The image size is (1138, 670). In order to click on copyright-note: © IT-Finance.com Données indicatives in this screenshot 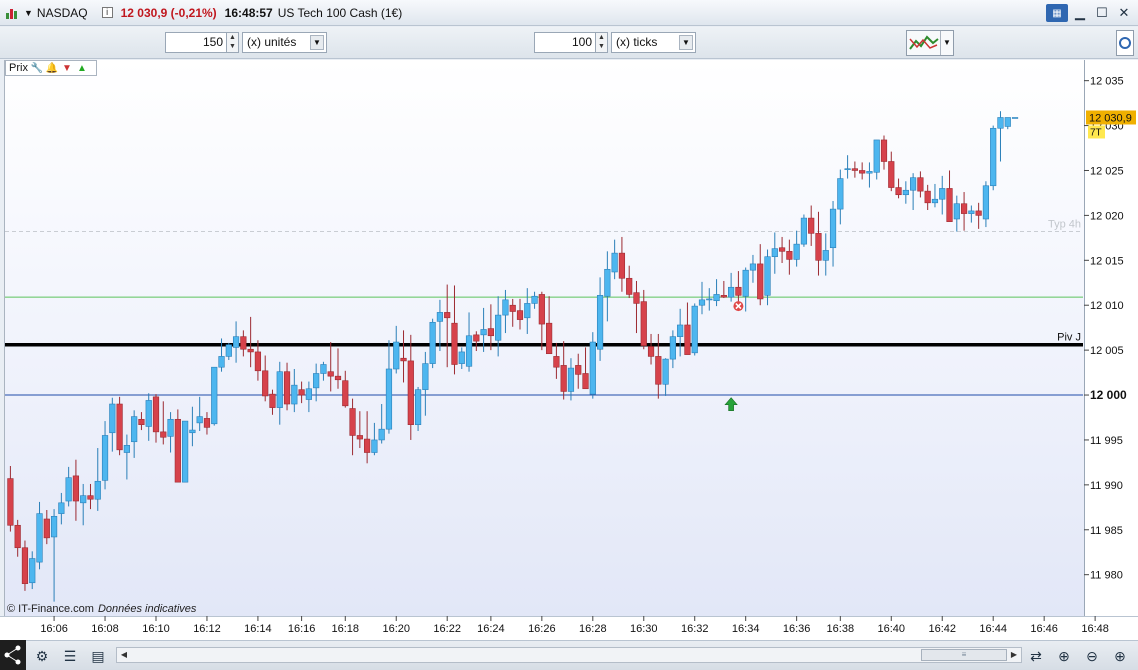, I will do `click(101, 609)`.